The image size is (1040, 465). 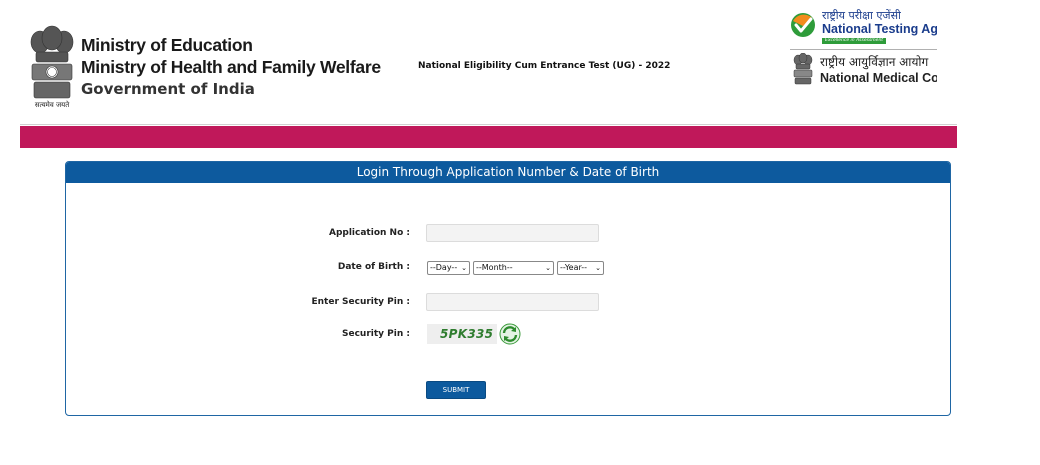 I want to click on nta-english-name: National Testing Agency, so click(x=879, y=29).